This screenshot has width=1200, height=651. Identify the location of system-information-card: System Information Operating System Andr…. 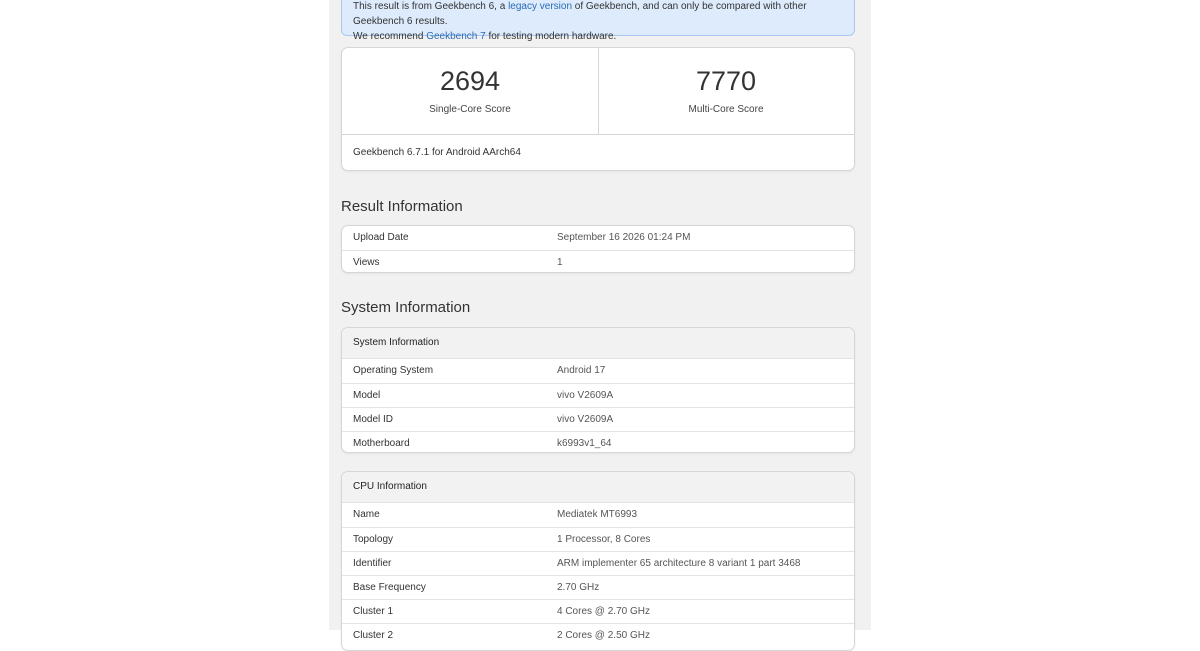
(598, 390).